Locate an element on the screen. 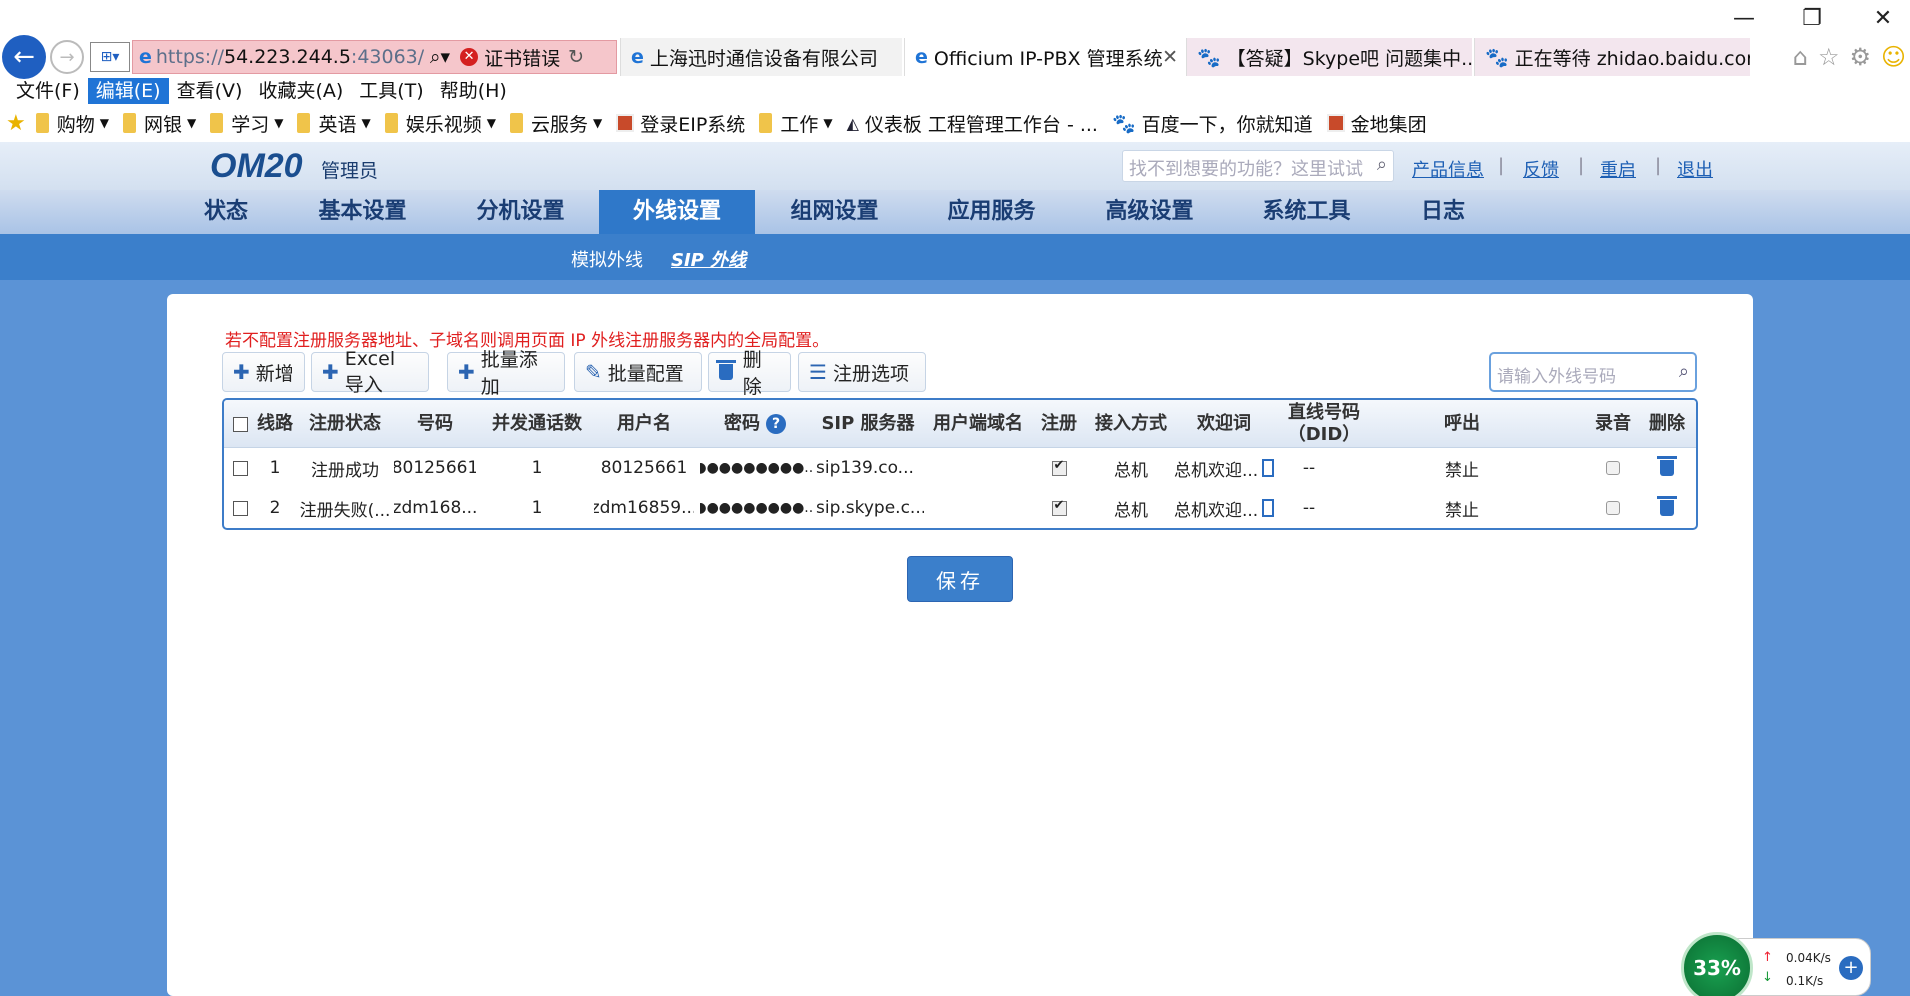  plus-icon: + is located at coordinates (1851, 968).